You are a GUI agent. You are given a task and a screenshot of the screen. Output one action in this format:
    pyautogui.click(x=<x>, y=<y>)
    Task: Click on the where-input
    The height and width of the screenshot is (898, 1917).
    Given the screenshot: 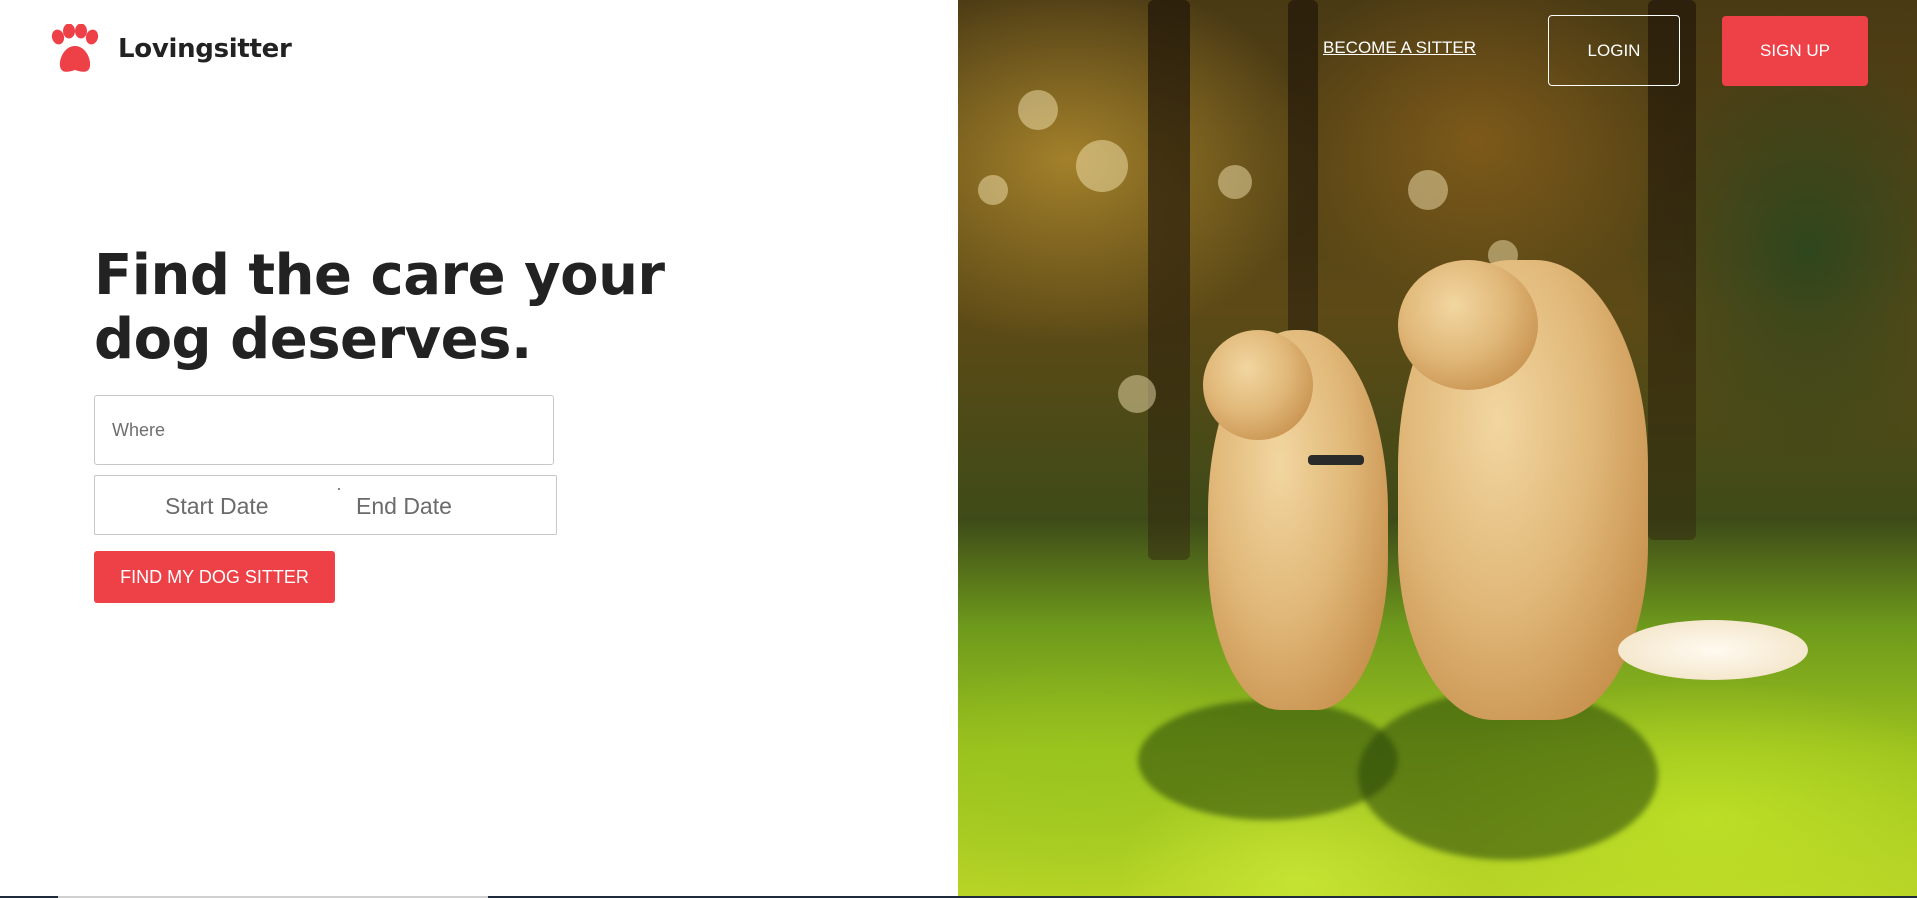 What is the action you would take?
    pyautogui.click(x=324, y=430)
    